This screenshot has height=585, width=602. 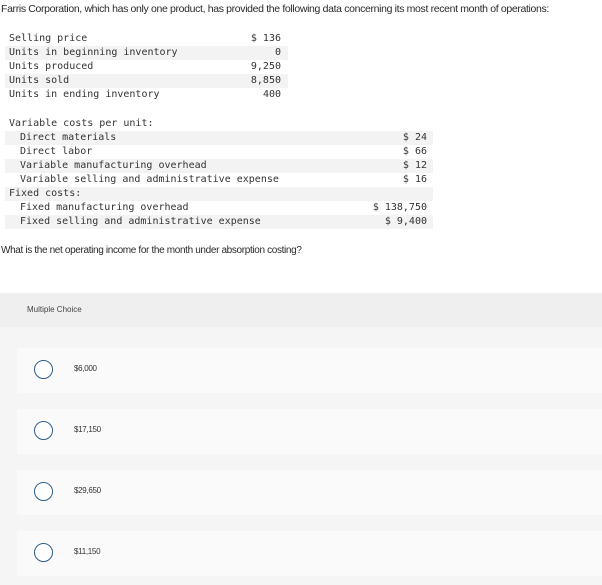 I want to click on section-header-row: Fixed costs:, so click(x=219, y=194).